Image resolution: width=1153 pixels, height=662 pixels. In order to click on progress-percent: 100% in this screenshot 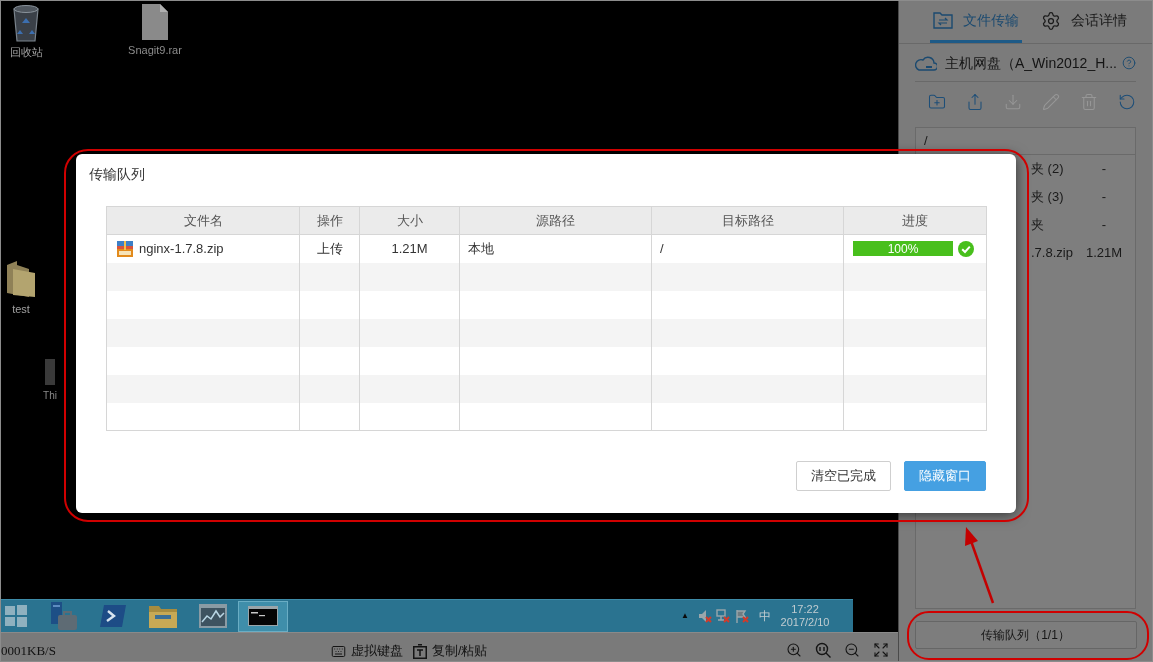, I will do `click(903, 249)`.